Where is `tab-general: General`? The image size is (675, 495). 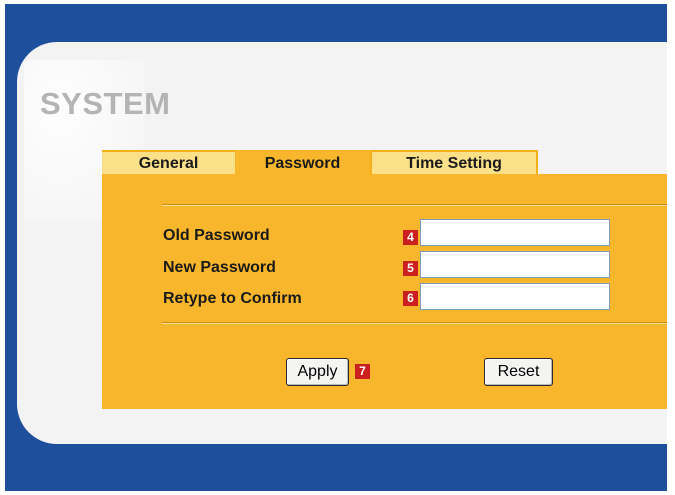 tab-general: General is located at coordinates (168, 162).